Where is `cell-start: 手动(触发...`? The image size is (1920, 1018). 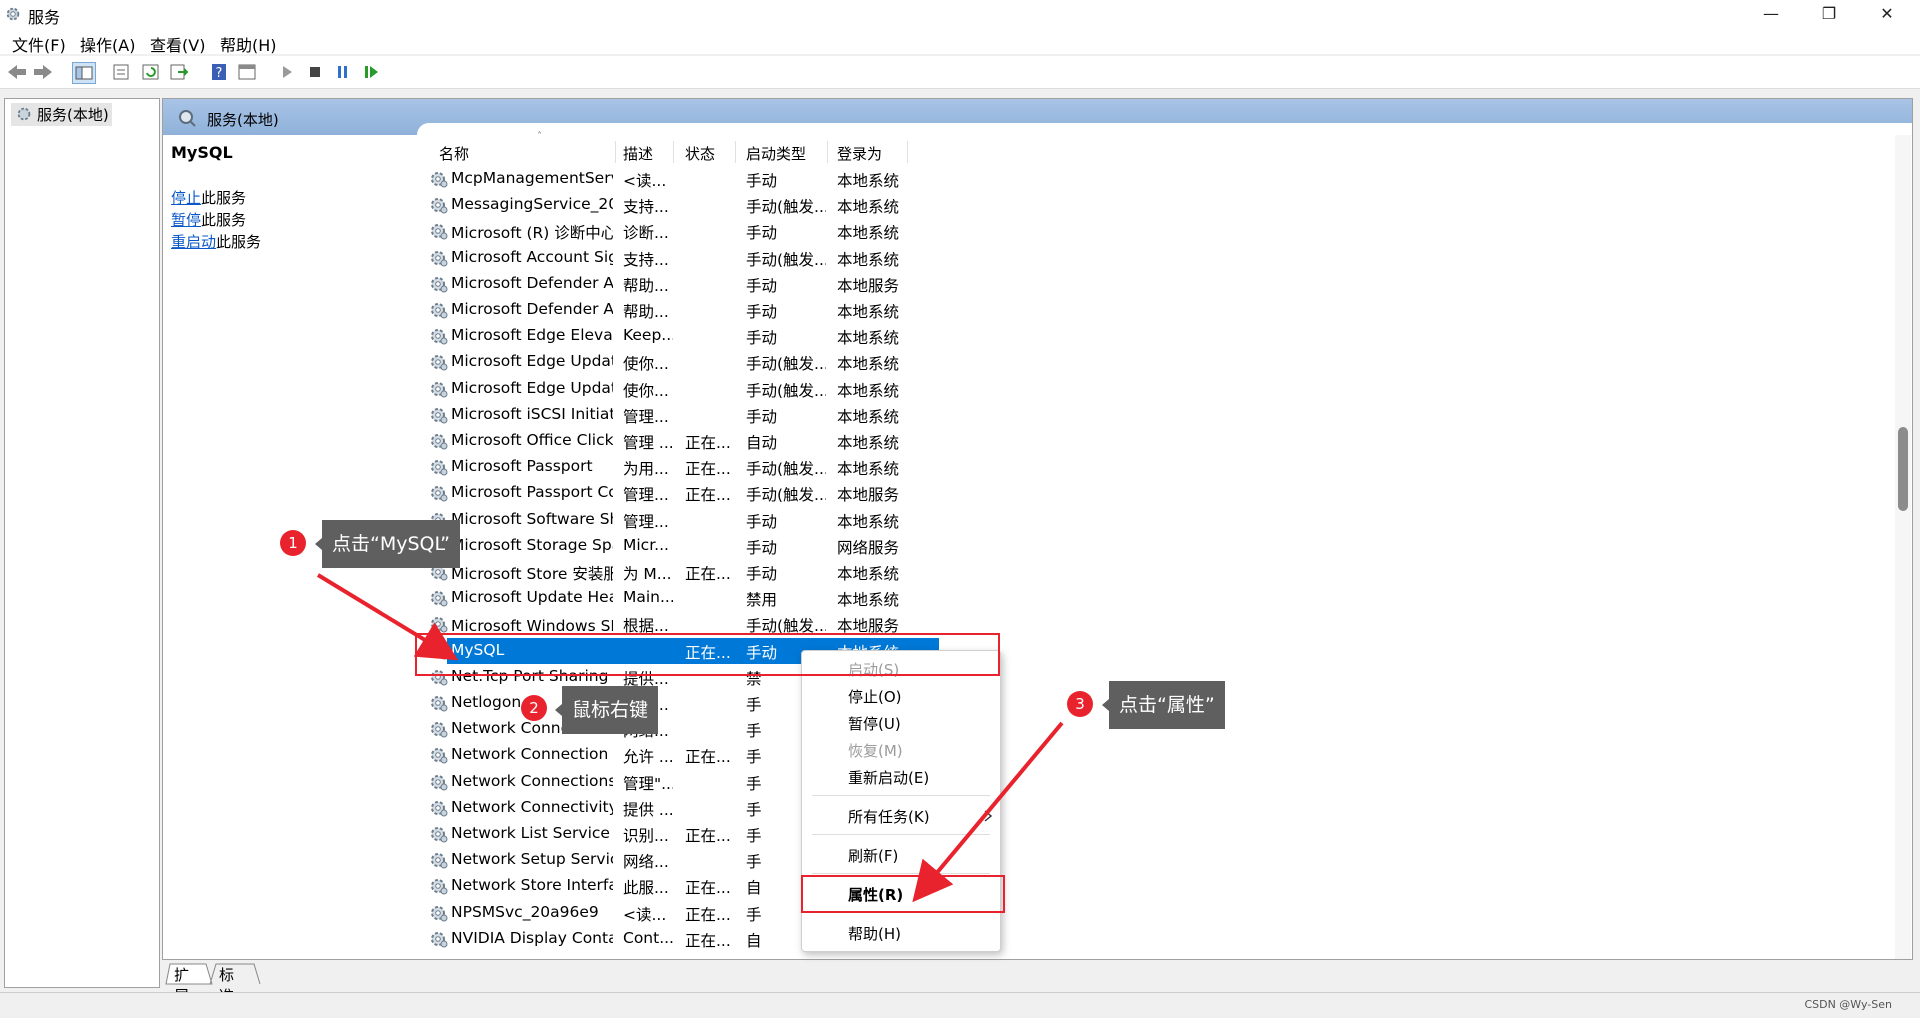 cell-start: 手动(触发... is located at coordinates (786, 207).